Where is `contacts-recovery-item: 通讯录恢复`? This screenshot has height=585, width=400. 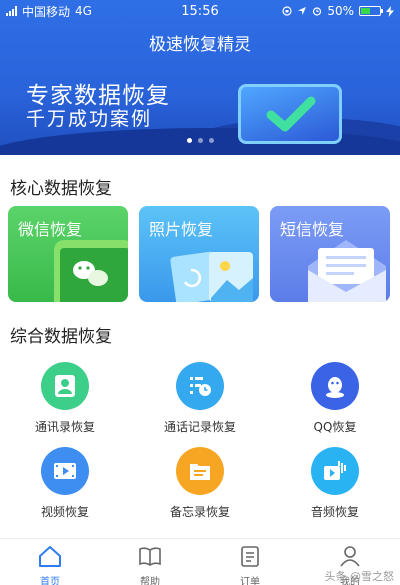
contacts-recovery-item: 通讯录恢复 is located at coordinates (65, 398).